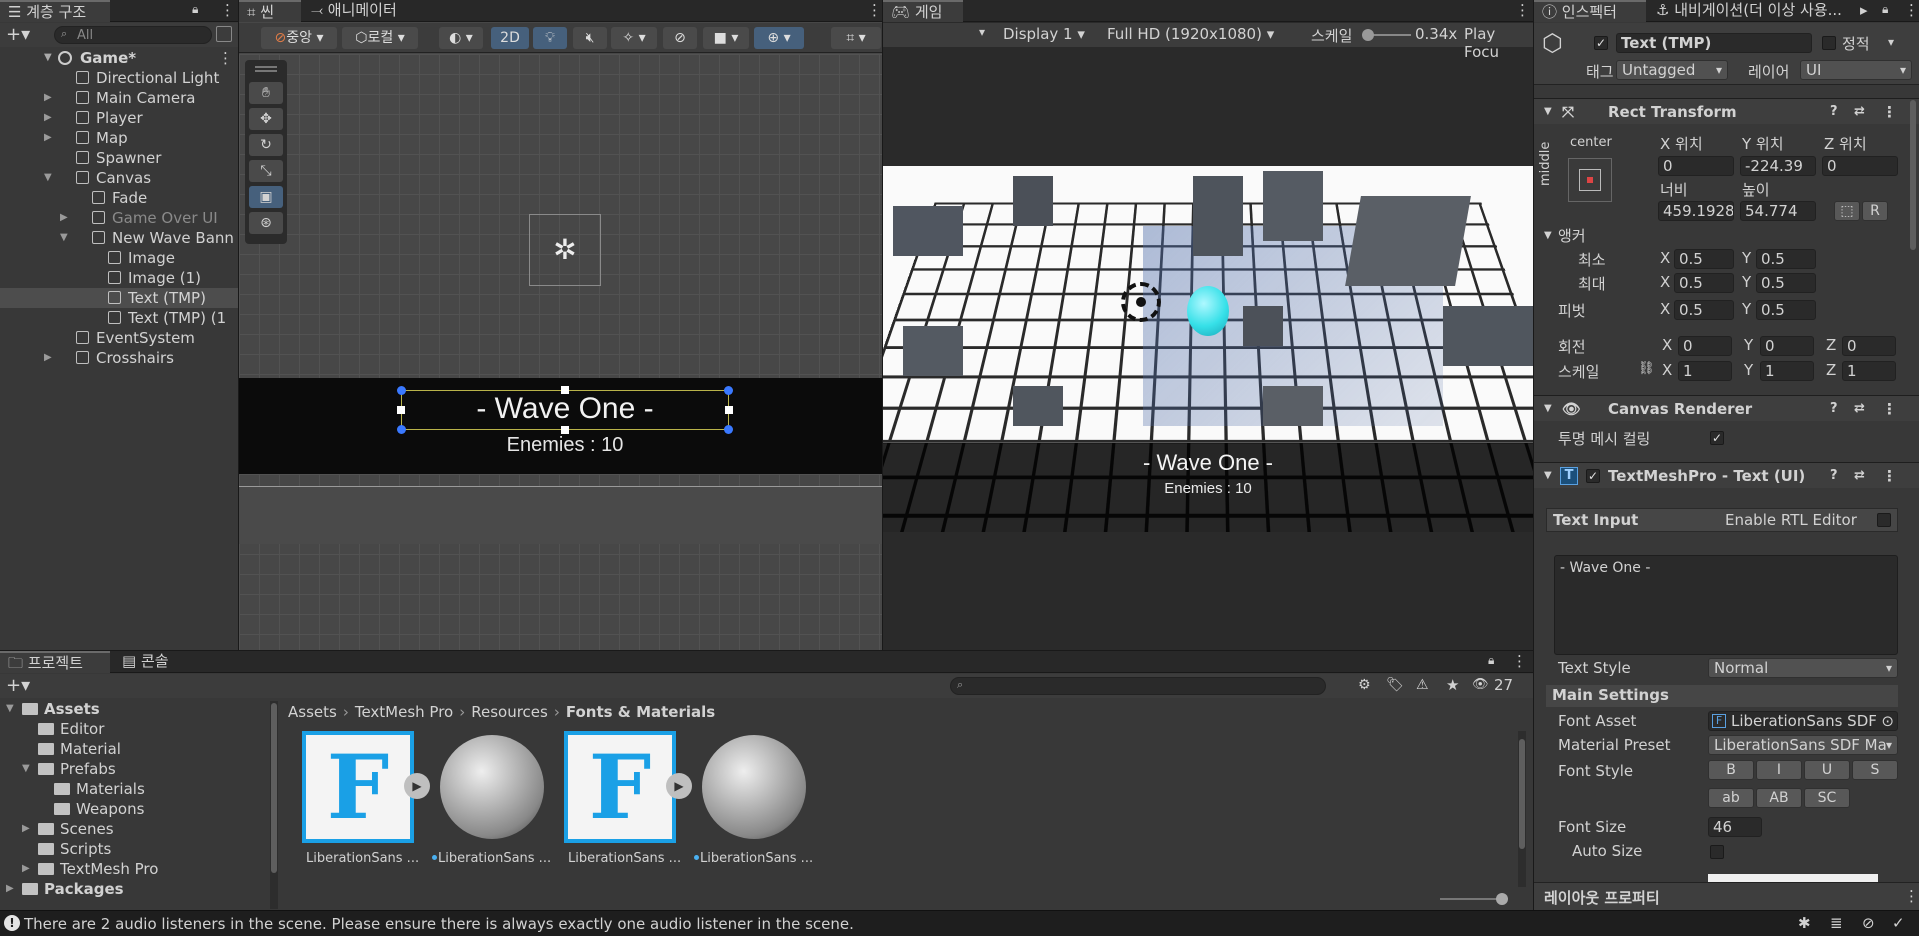  I want to click on tree-scroll-thumb, so click(274, 788).